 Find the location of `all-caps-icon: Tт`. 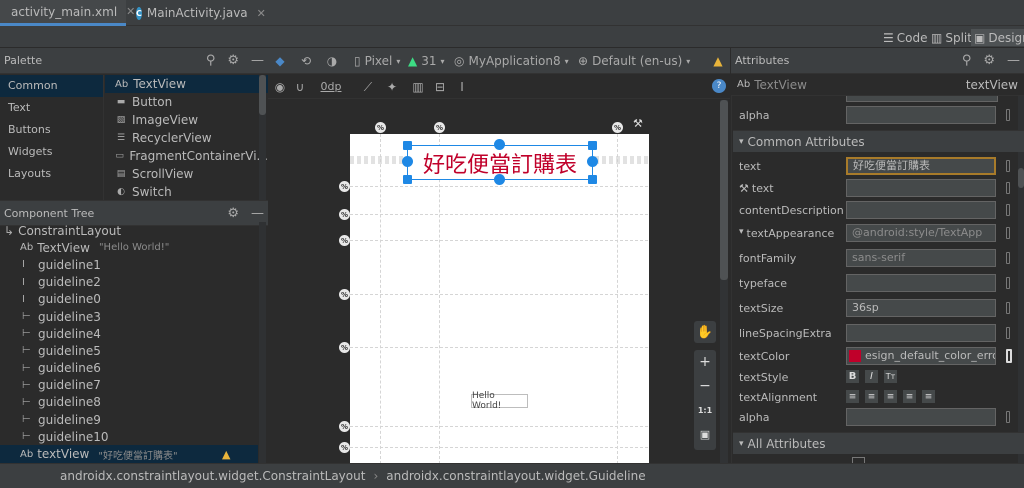

all-caps-icon: Tт is located at coordinates (890, 376).